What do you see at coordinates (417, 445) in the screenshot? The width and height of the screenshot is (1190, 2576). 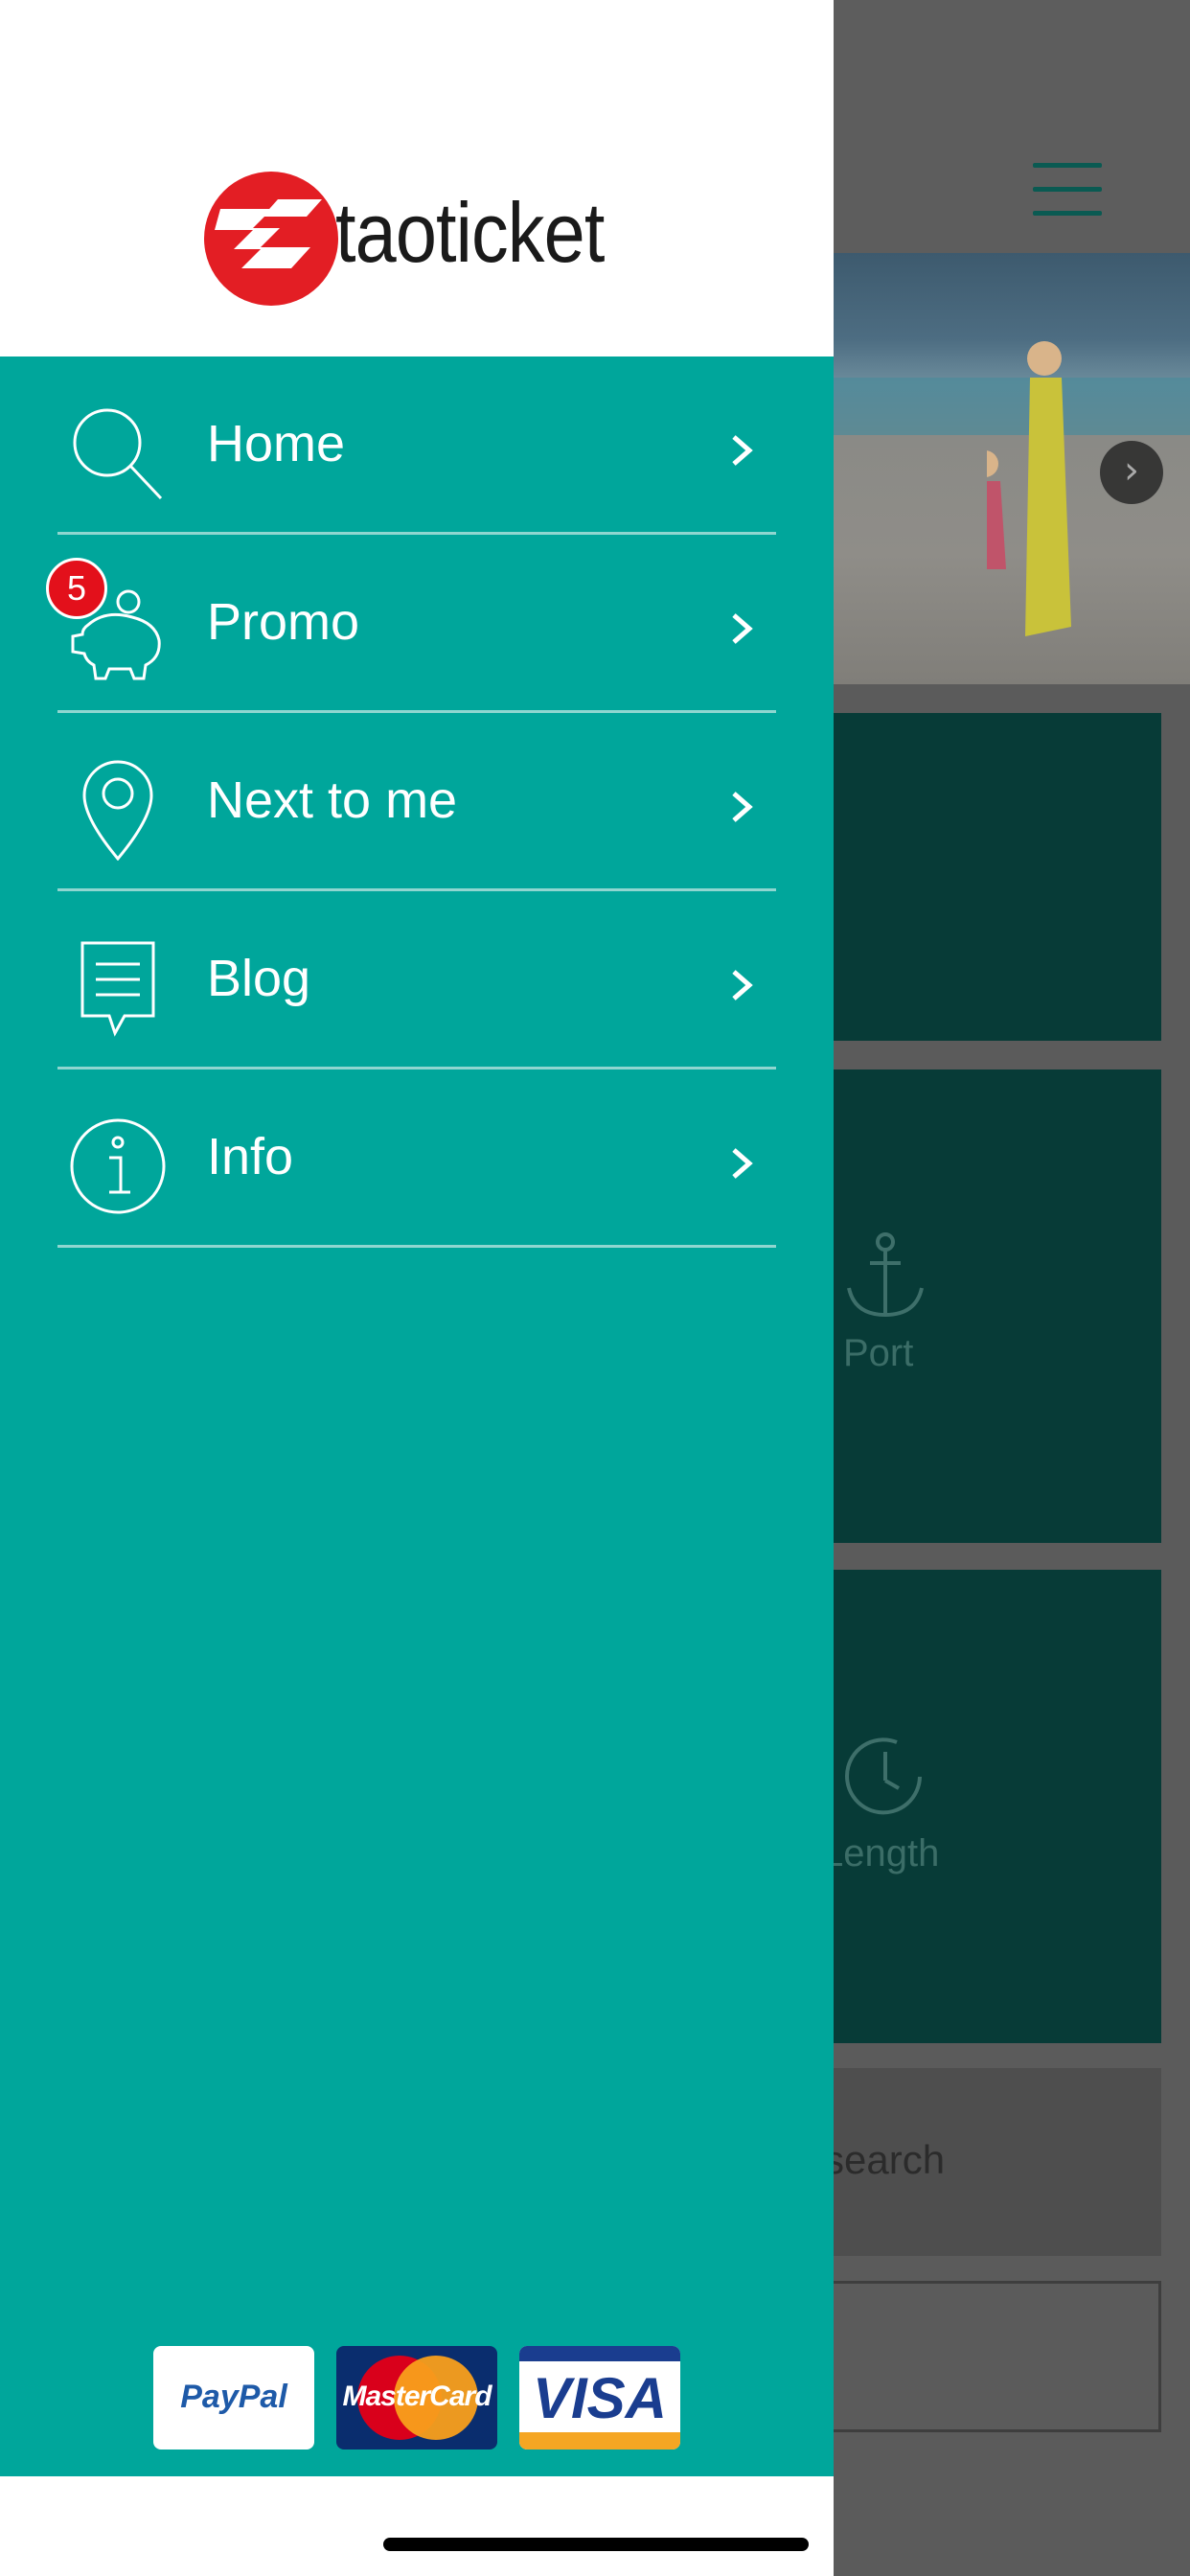 I see `menu-item-home: Home` at bounding box center [417, 445].